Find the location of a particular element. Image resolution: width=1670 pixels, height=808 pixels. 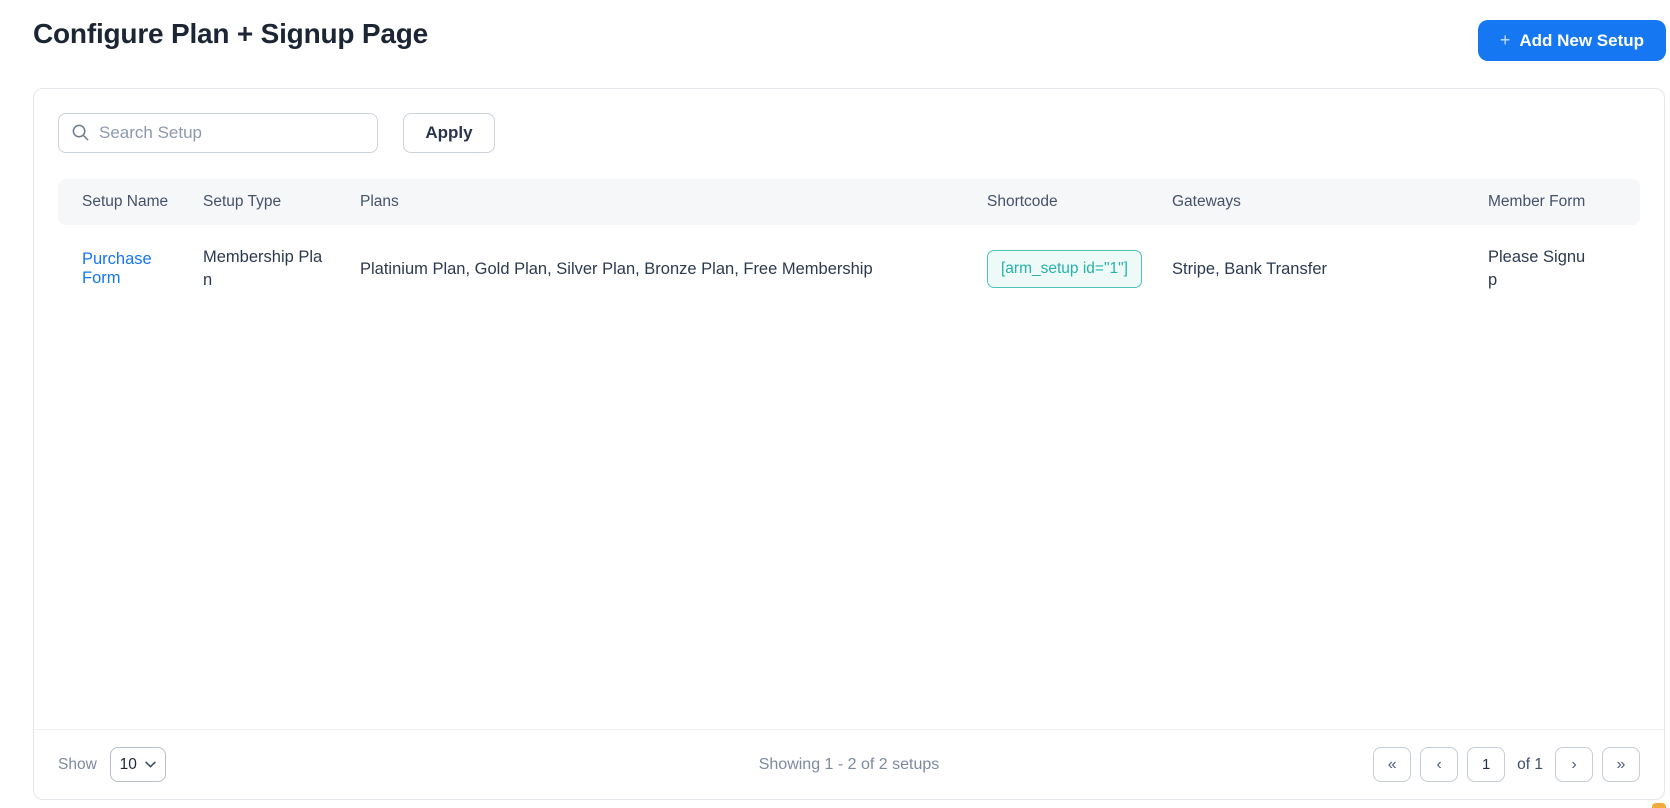

column-header-member-form: Member Form is located at coordinates (1564, 202).